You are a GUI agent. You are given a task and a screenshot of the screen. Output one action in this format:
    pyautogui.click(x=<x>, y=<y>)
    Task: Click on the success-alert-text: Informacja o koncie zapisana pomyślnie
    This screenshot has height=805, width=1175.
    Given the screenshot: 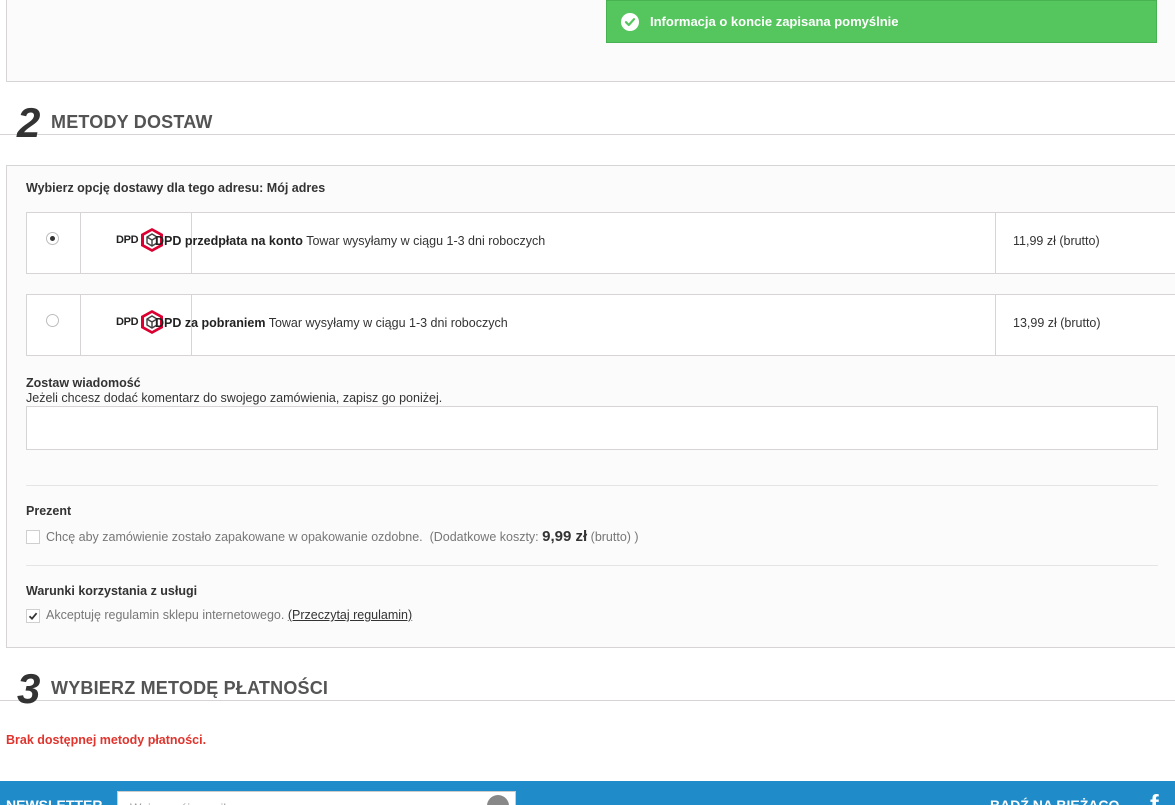 What is the action you would take?
    pyautogui.click(x=774, y=21)
    